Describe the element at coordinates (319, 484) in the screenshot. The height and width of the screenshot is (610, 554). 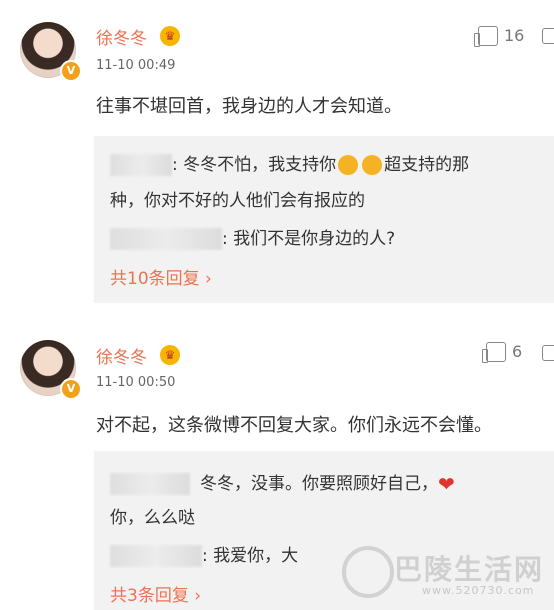
I see `reply-text: 冬冬，没事。你要照顾好自己，` at that location.